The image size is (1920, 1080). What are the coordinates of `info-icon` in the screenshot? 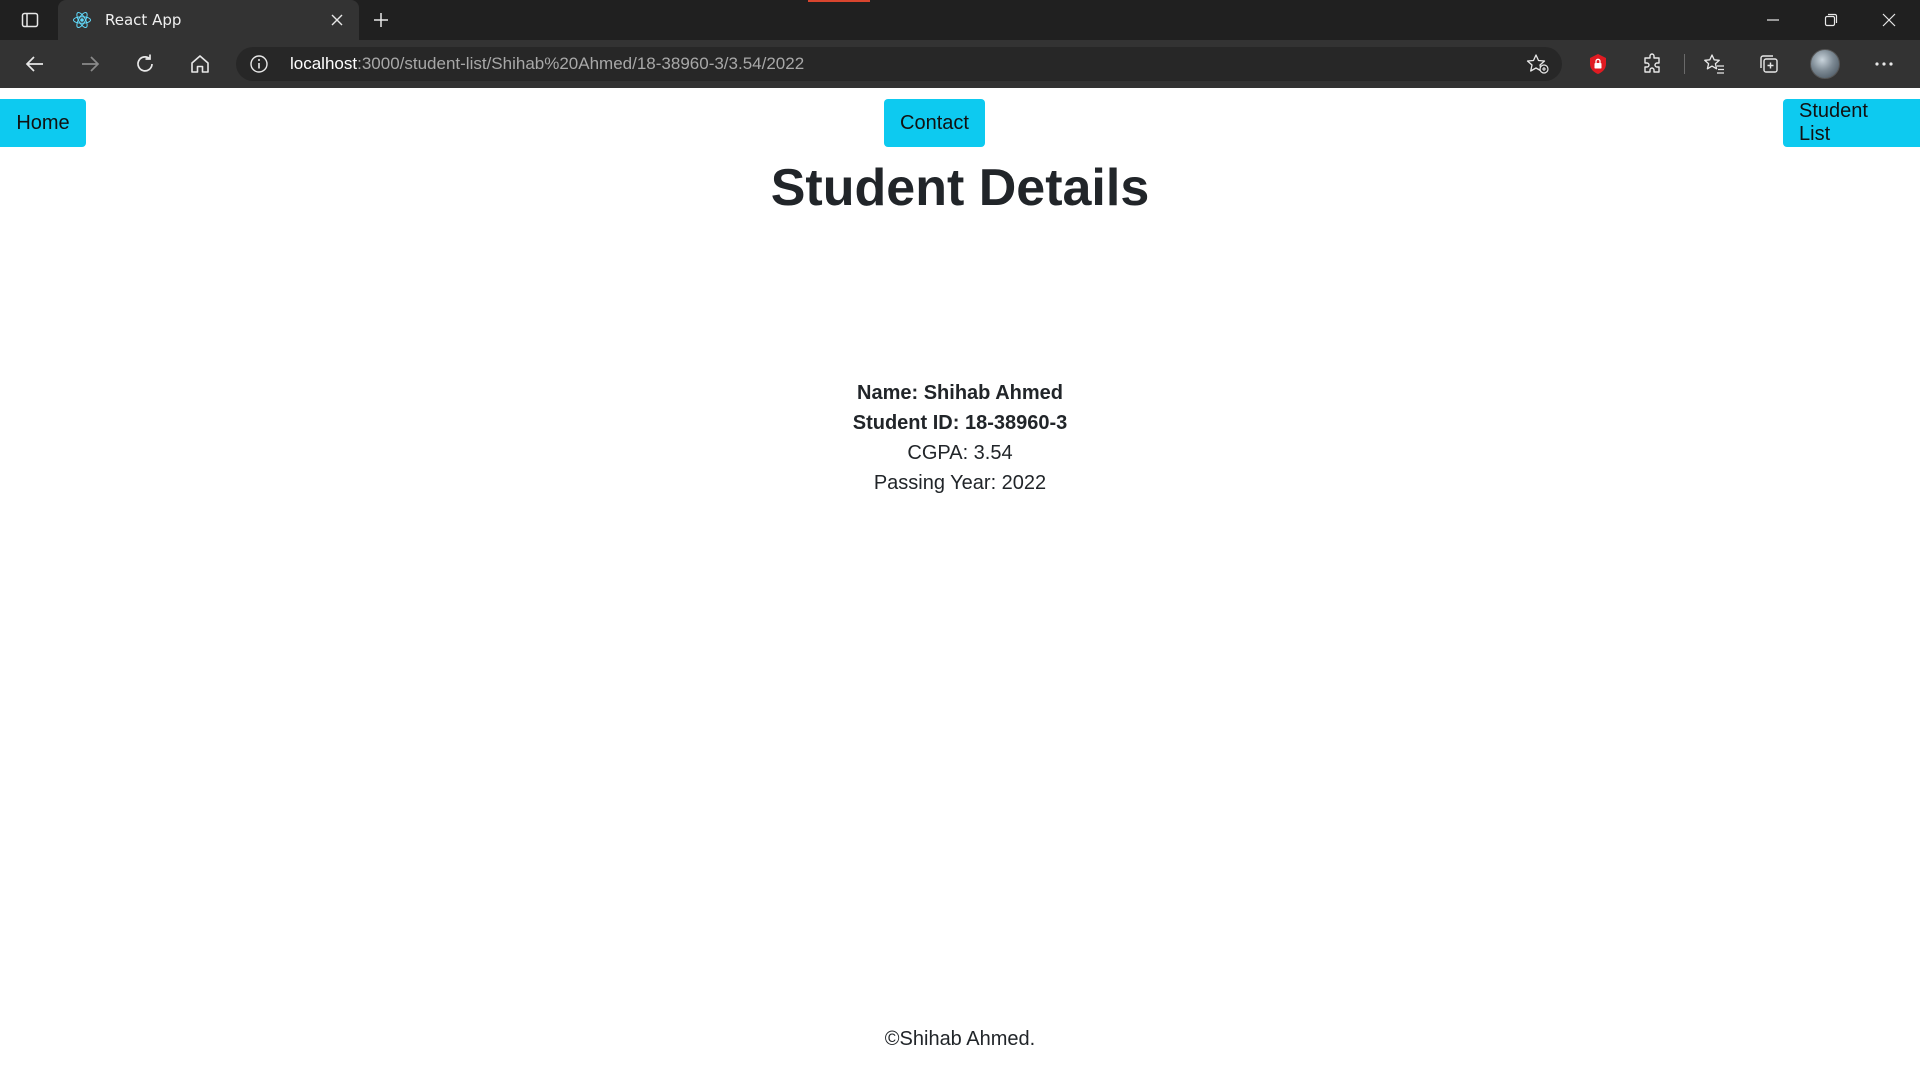 It's located at (259, 64).